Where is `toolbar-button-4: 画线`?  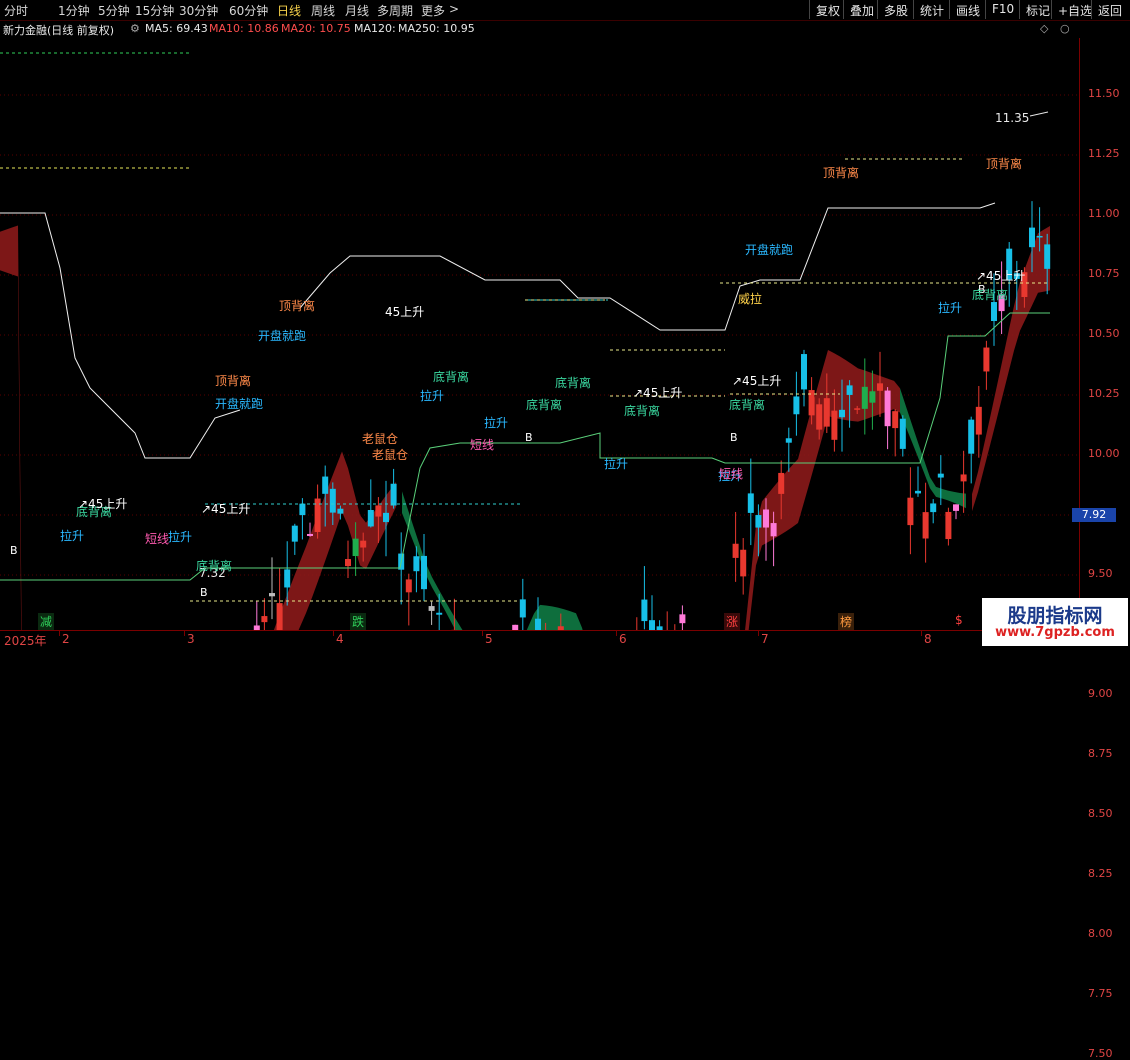 toolbar-button-4: 画线 is located at coordinates (967, 9).